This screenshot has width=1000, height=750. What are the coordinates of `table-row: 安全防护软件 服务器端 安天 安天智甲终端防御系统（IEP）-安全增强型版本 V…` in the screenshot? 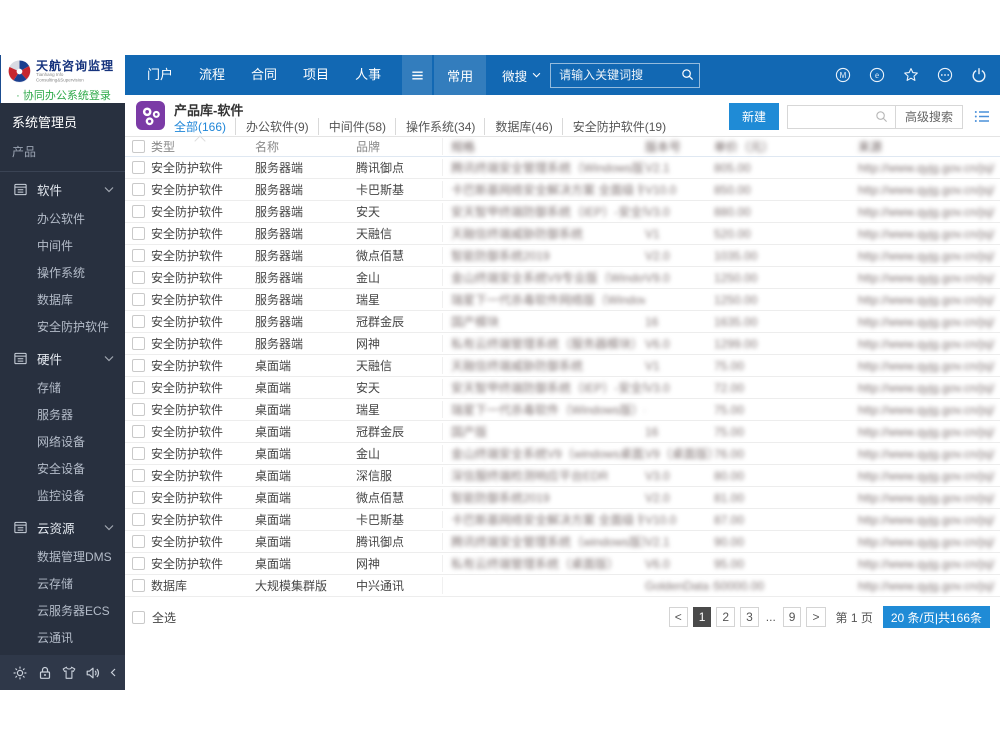 It's located at (562, 212).